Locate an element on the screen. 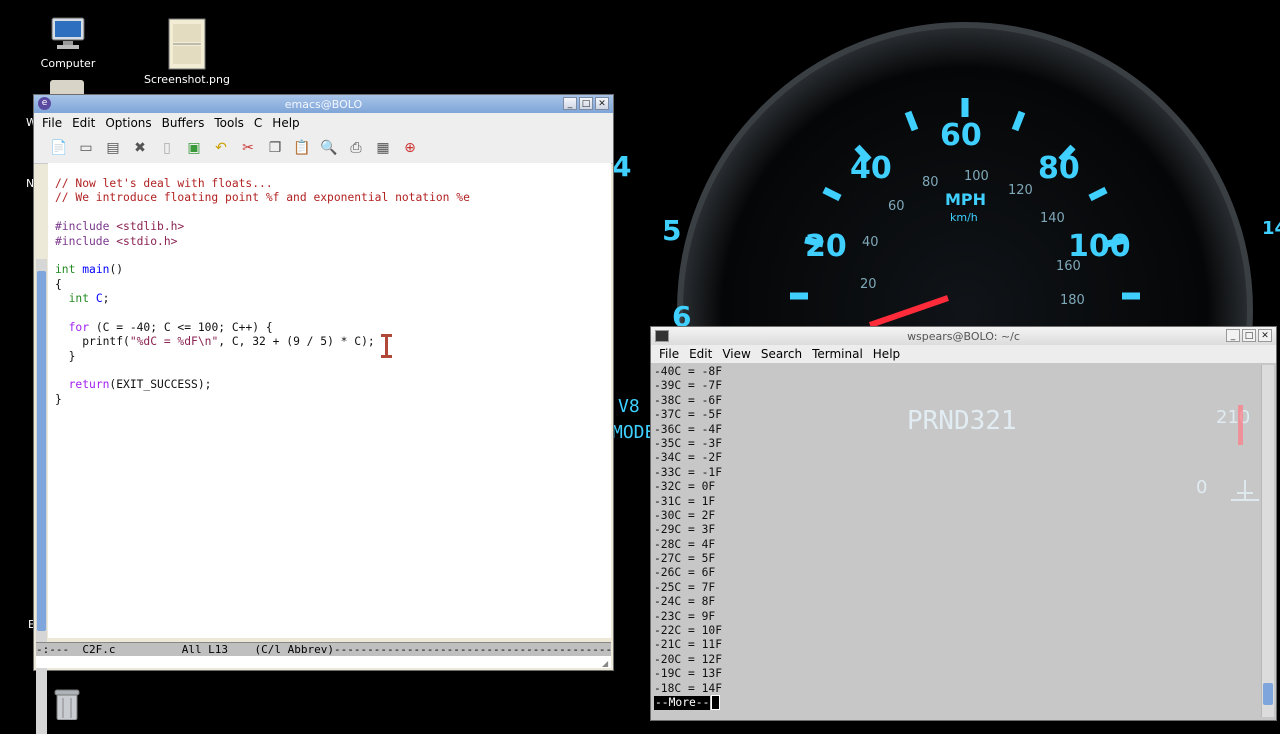 This screenshot has width=1280, height=734. terminal-cursor is located at coordinates (716, 702).